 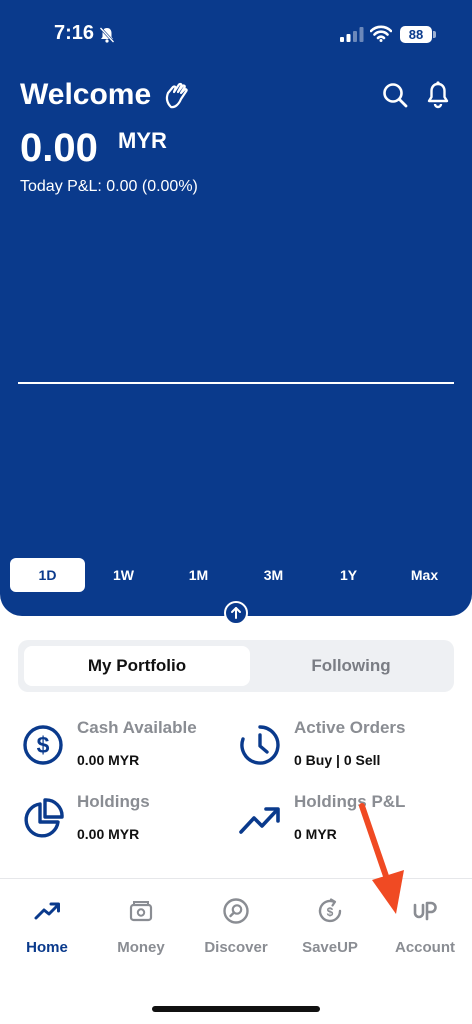 What do you see at coordinates (141, 911) in the screenshot?
I see `wallet-icon` at bounding box center [141, 911].